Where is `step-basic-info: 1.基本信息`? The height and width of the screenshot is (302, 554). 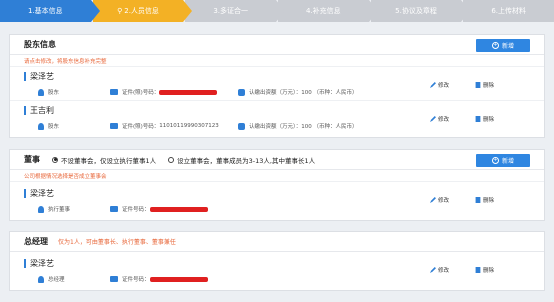 step-basic-info: 1.基本信息 is located at coordinates (50, 11).